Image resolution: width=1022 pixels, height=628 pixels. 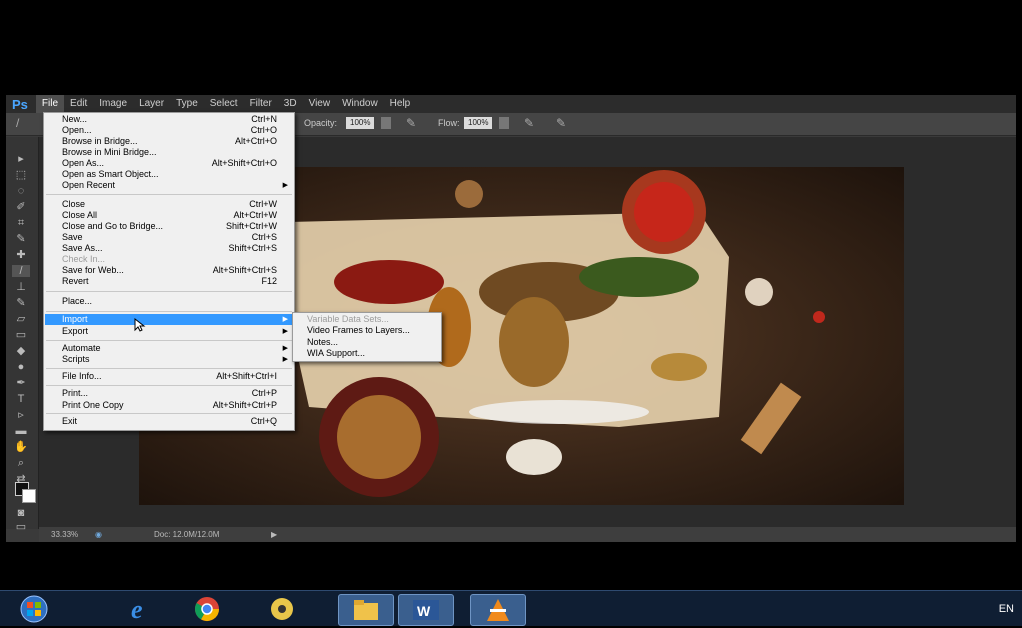 What do you see at coordinates (21, 447) in the screenshot?
I see `hand-tool-icon: ✋` at bounding box center [21, 447].